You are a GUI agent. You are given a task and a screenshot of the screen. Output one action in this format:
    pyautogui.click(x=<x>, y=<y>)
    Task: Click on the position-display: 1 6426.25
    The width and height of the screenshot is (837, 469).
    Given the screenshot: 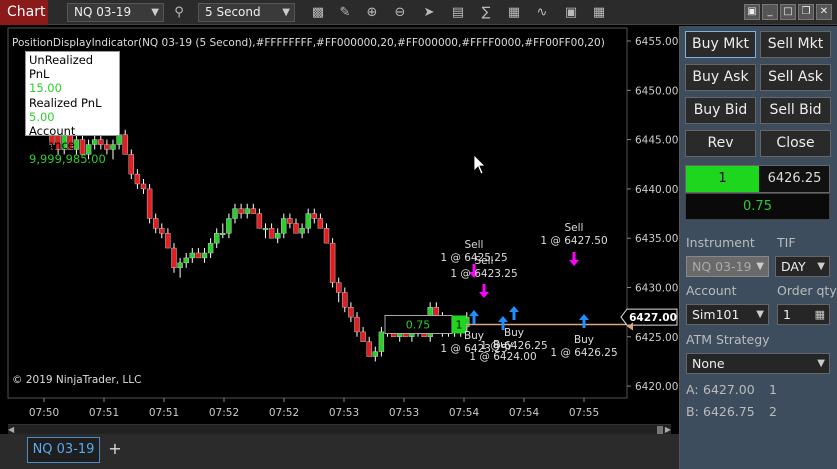 What is the action you would take?
    pyautogui.click(x=757, y=179)
    